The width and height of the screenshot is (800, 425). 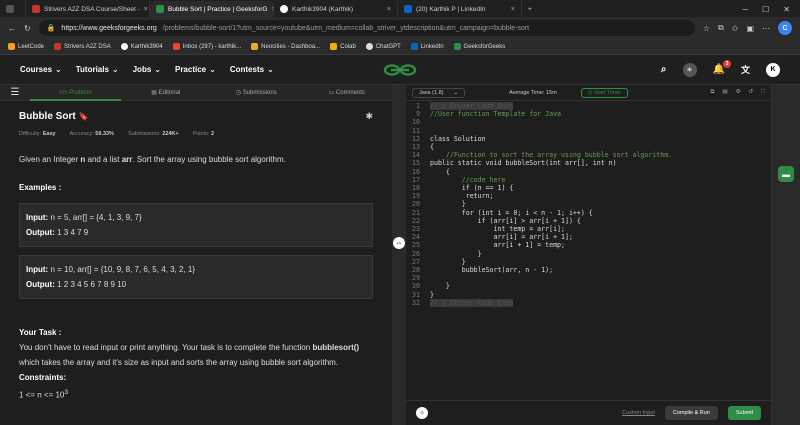 I want to click on star-icon: ☆, so click(x=706, y=28).